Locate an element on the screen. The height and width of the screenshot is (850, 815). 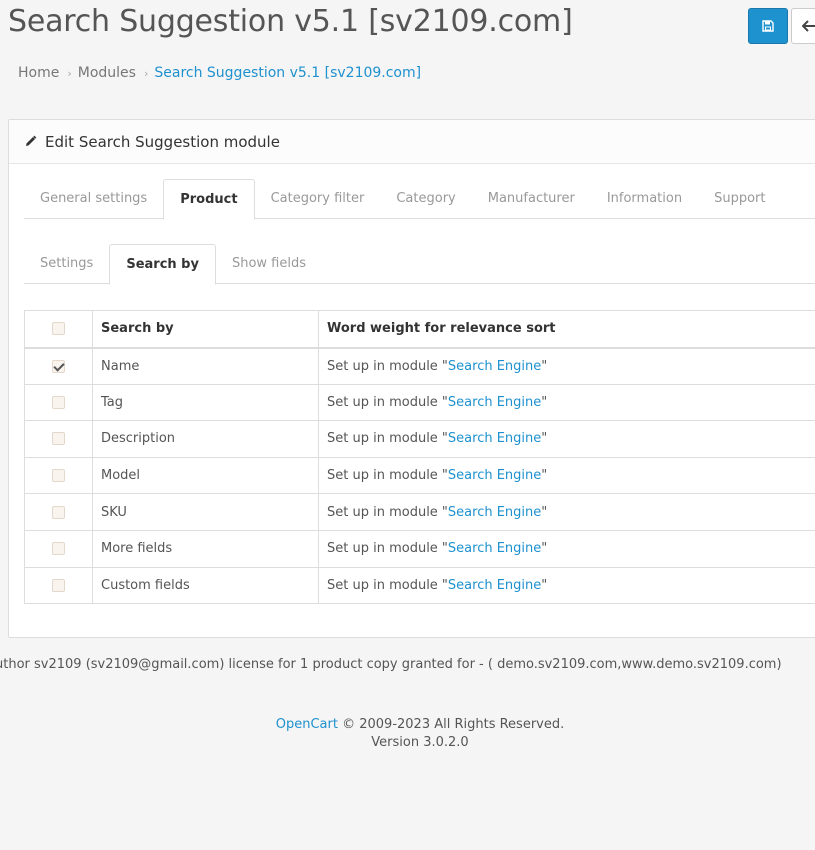
select-all-checkbox is located at coordinates (58, 329).